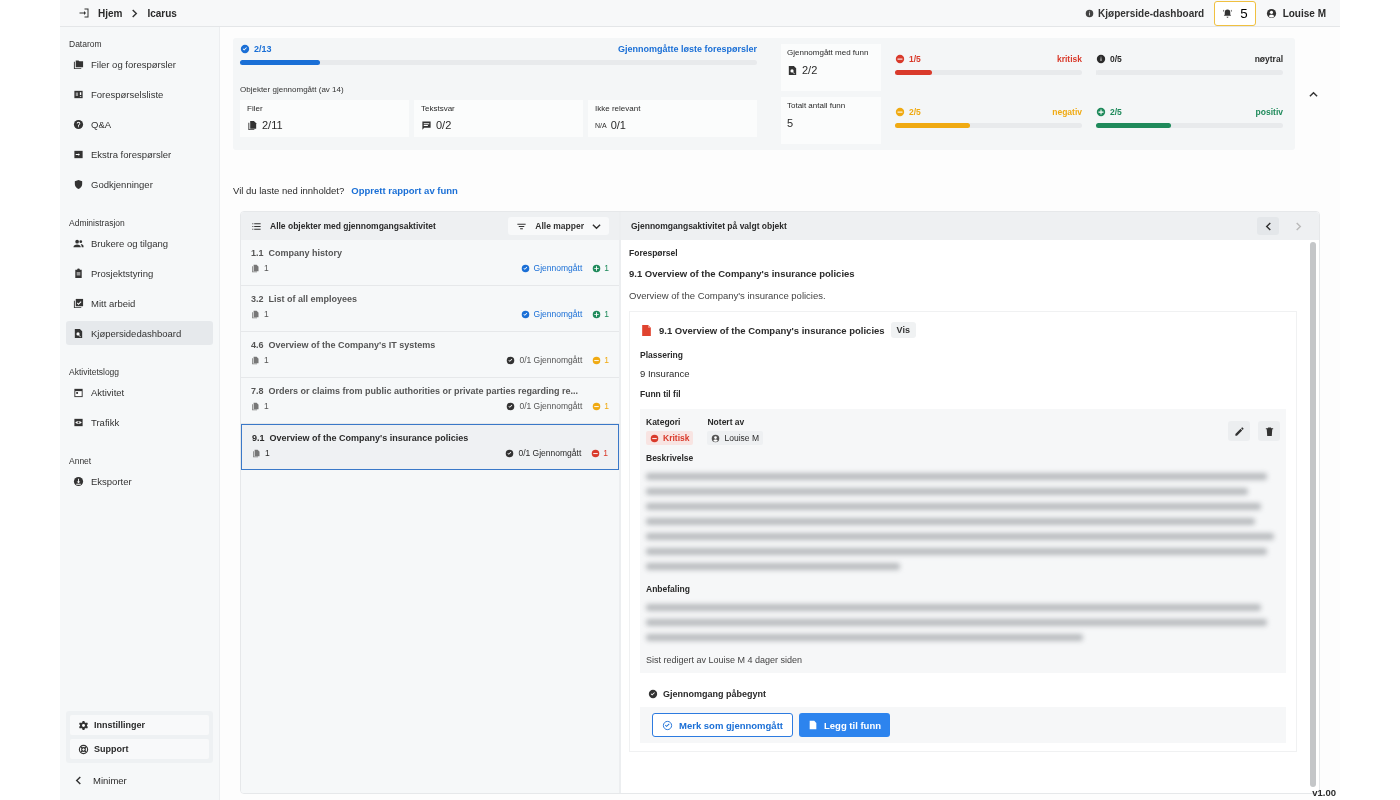 The height and width of the screenshot is (800, 1400). Describe the element at coordinates (1090, 13) in the screenshot. I see `info-icon` at that location.